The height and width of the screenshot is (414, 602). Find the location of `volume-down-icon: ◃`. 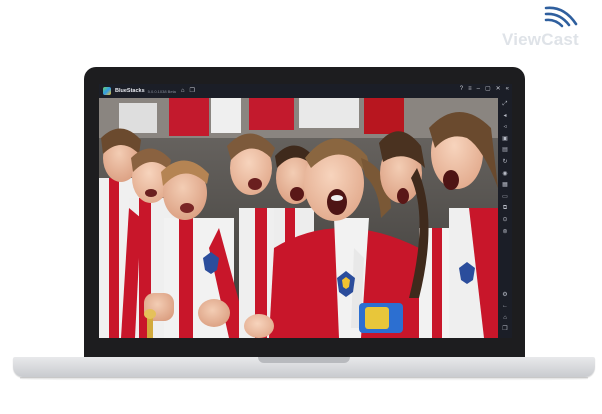

volume-down-icon: ◃ is located at coordinates (505, 127).